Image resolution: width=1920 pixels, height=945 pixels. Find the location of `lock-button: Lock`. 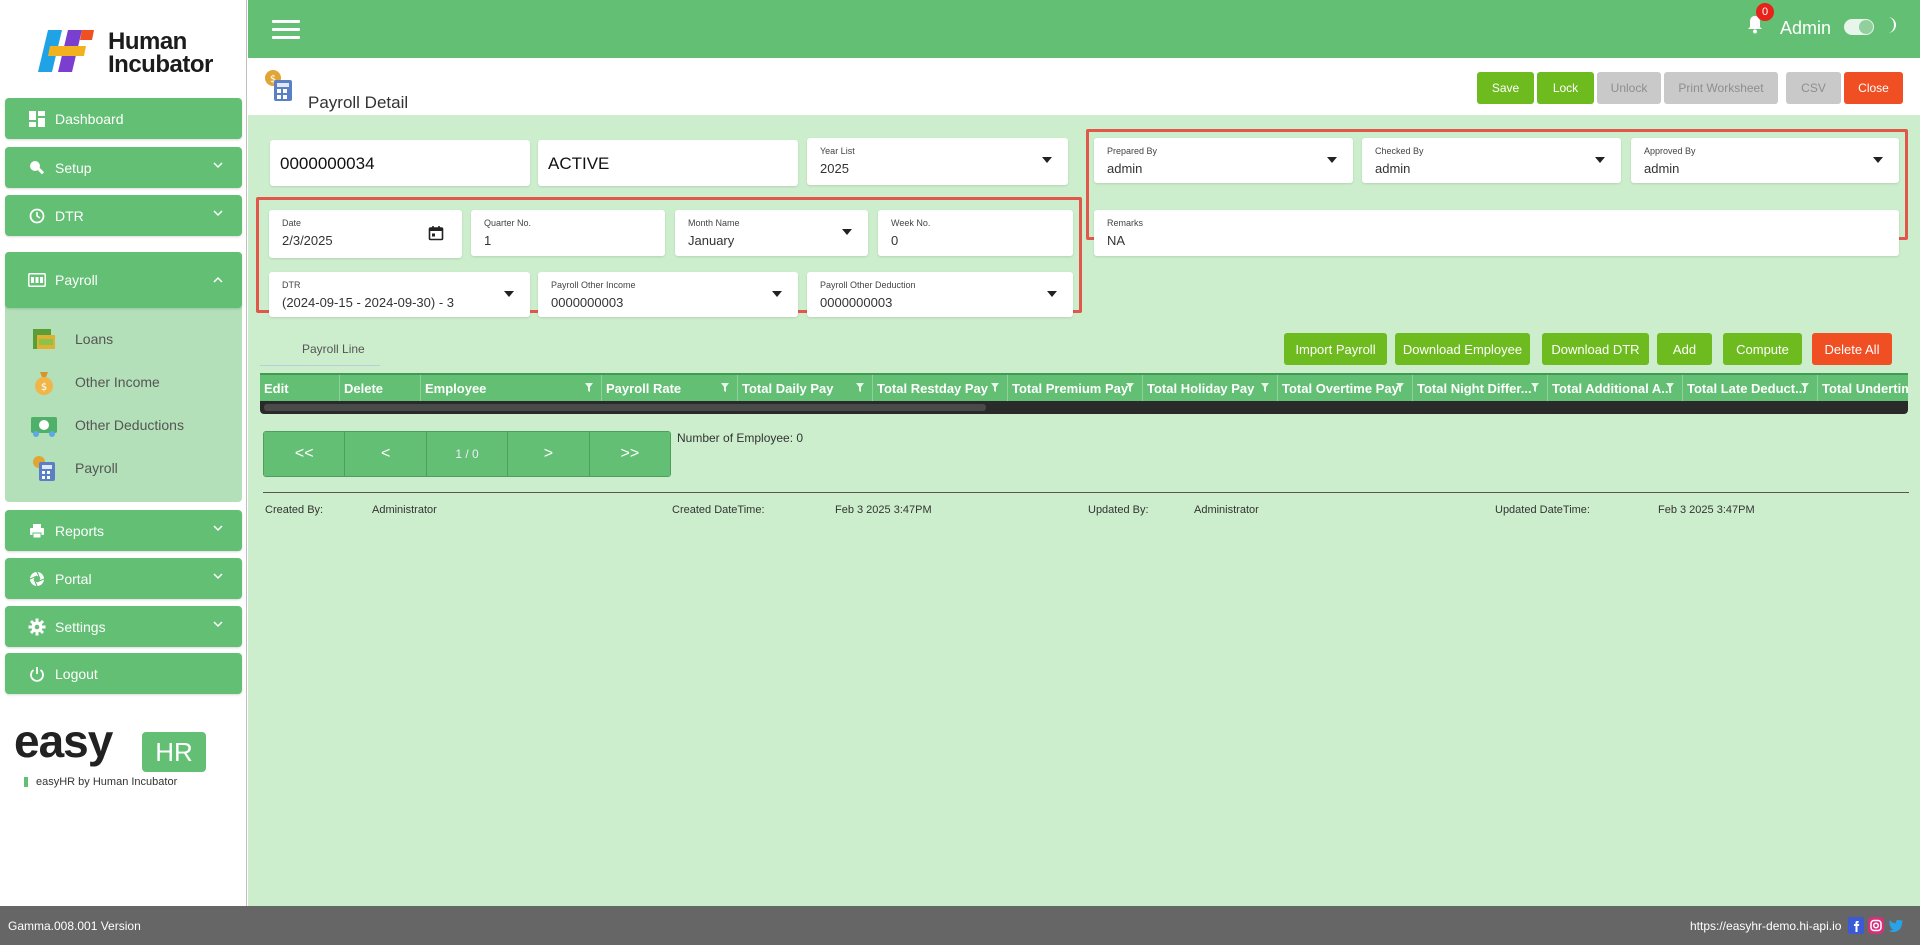

lock-button: Lock is located at coordinates (1565, 88).